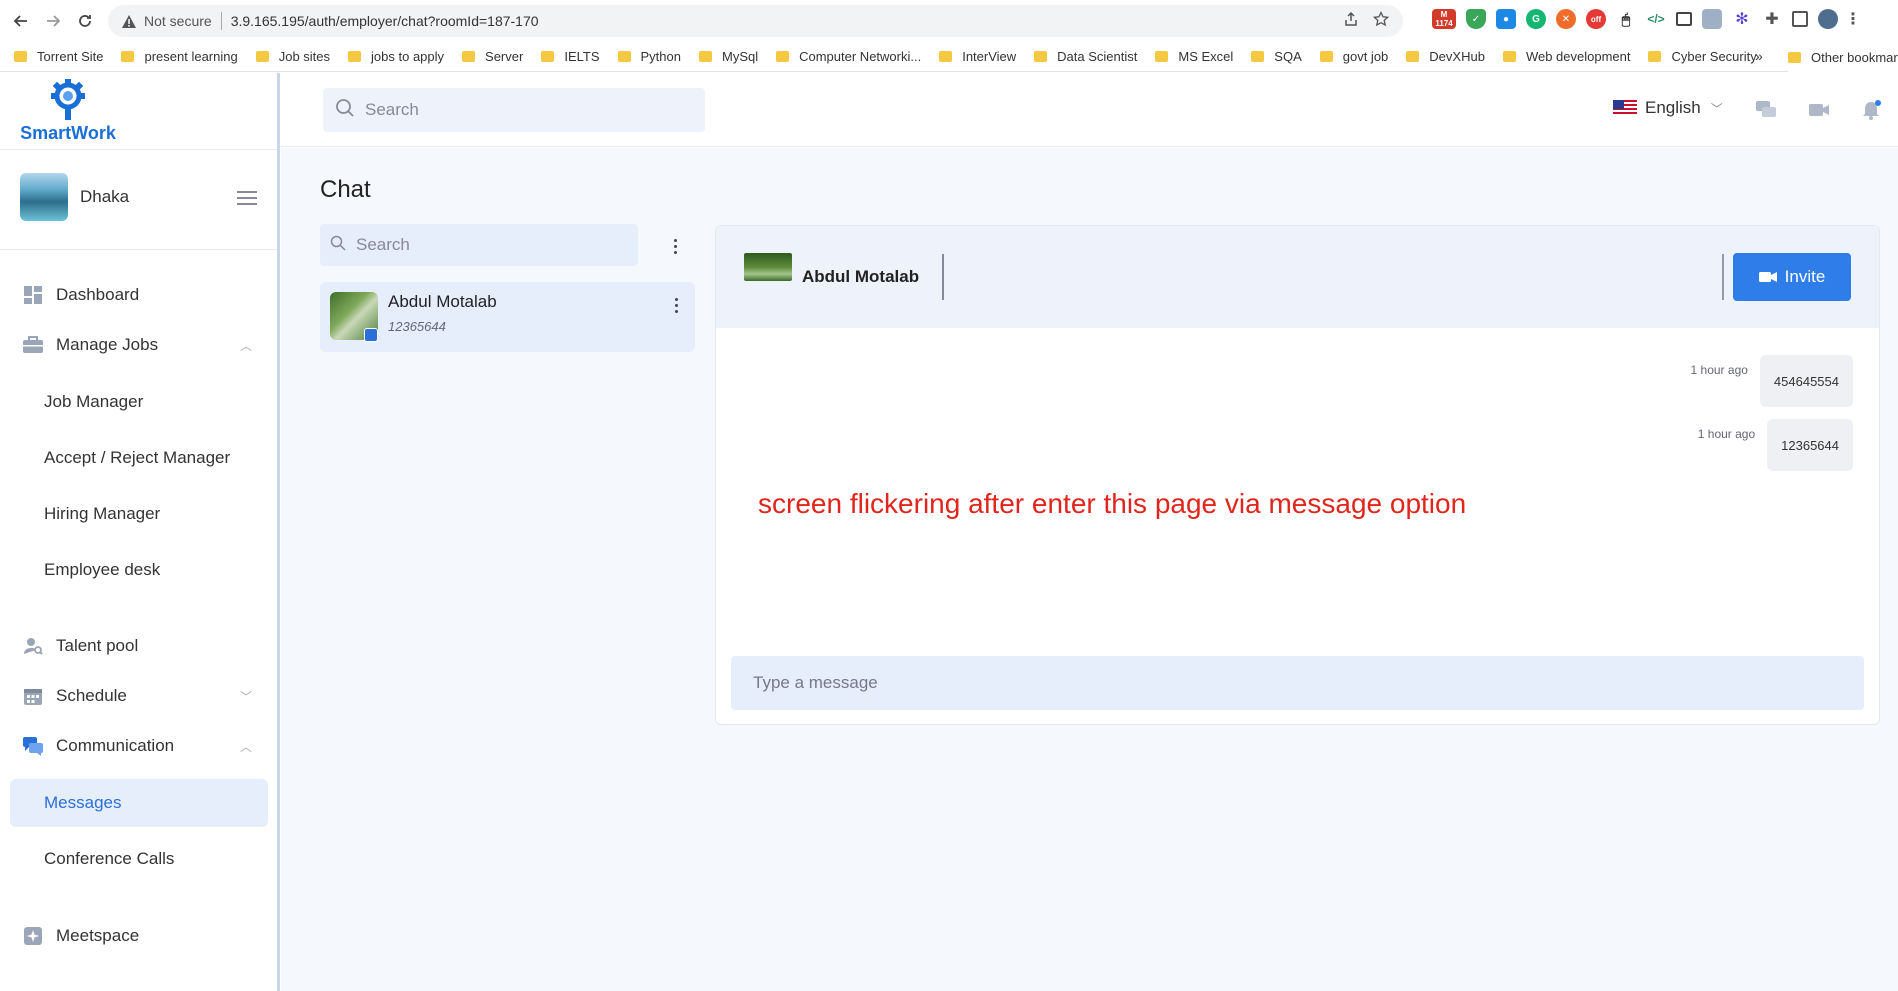 This screenshot has height=991, width=1898. Describe the element at coordinates (1772, 381) in the screenshot. I see `message-row: 1 hour ago 454645554` at that location.